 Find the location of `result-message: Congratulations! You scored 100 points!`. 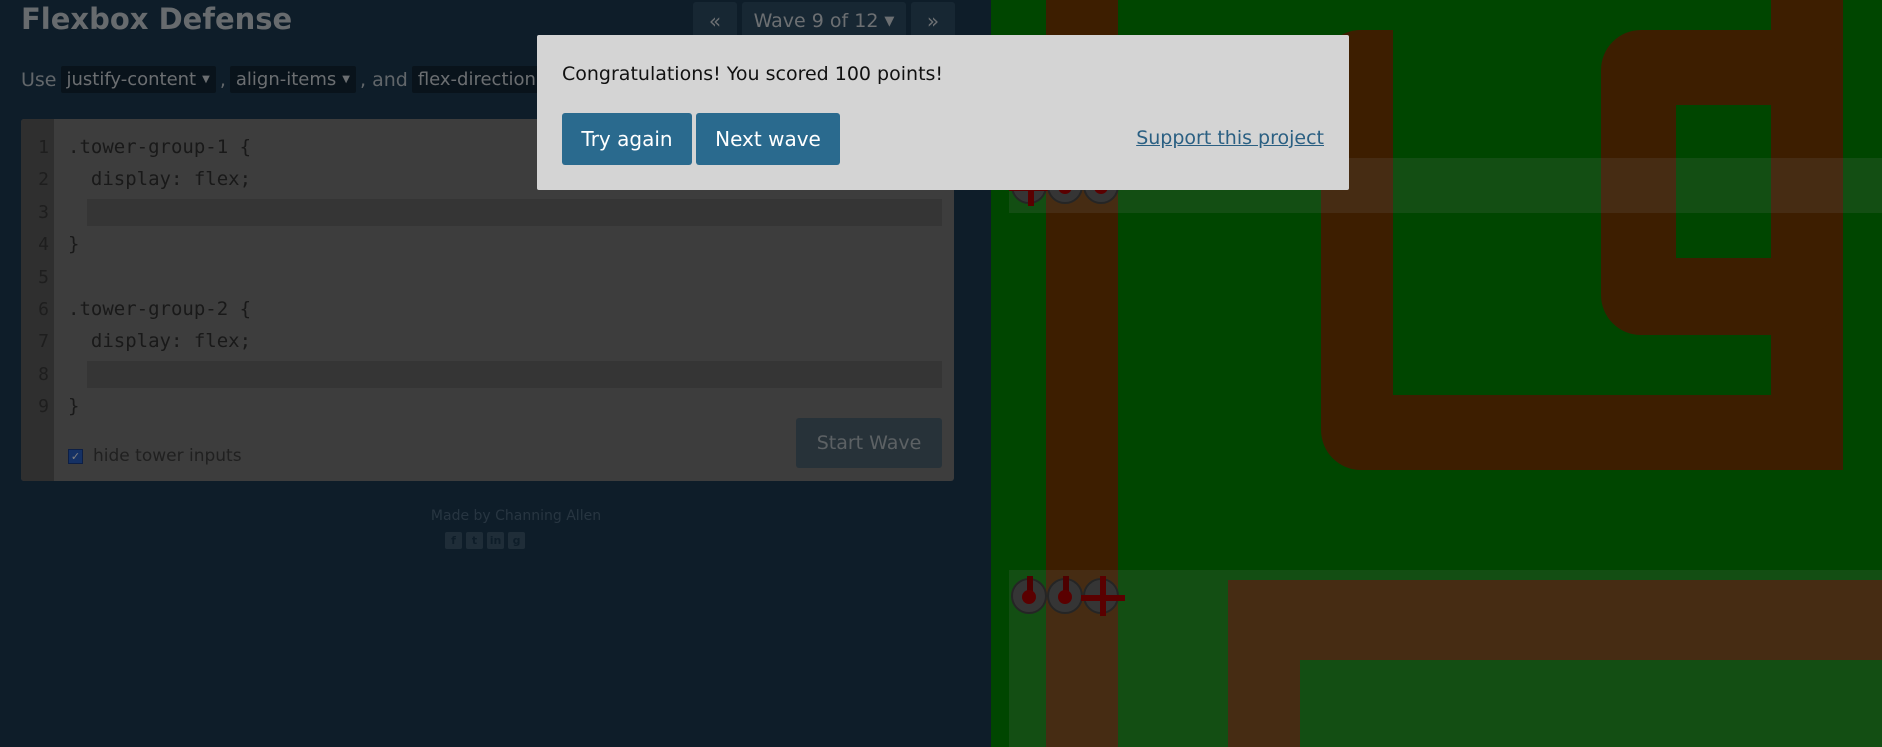

result-message: Congratulations! You scored 100 points! is located at coordinates (753, 74).